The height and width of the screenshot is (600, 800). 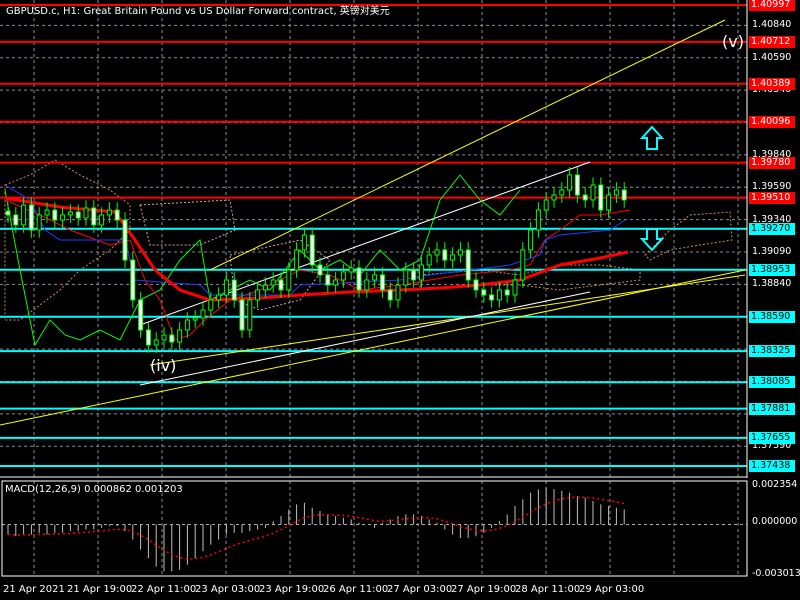 What do you see at coordinates (772, 197) in the screenshot?
I see `resistance-price-label: 1.39510` at bounding box center [772, 197].